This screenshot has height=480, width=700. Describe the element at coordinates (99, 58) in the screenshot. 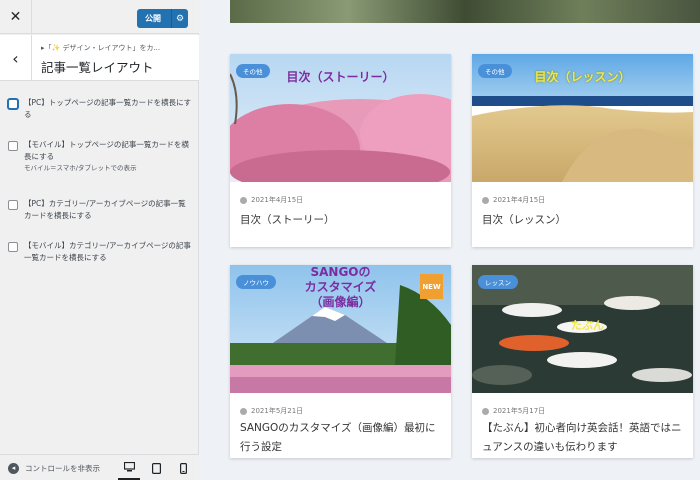

I see `section-header: ‹ ▸「✨ デザイン・レイアウト」をカ... 記事一覧レイアウト` at that location.